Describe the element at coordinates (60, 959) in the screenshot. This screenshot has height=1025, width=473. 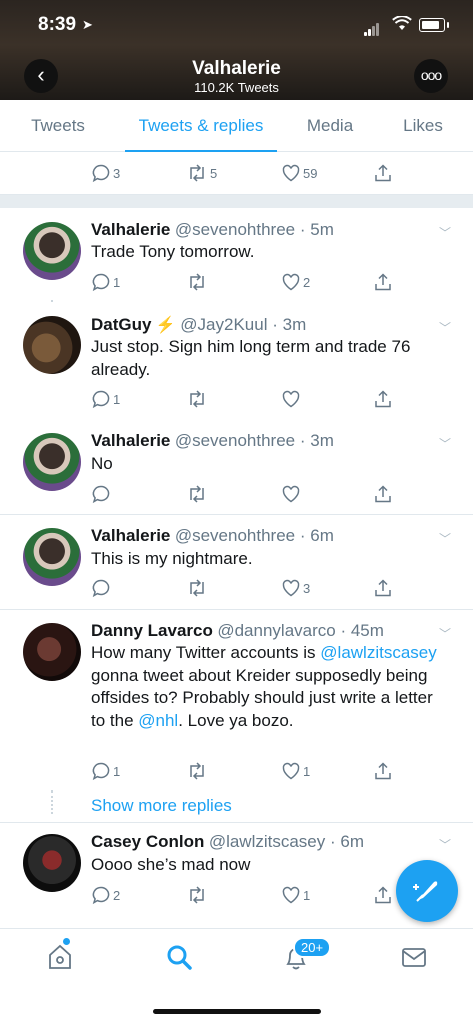
I see `home-tab` at that location.